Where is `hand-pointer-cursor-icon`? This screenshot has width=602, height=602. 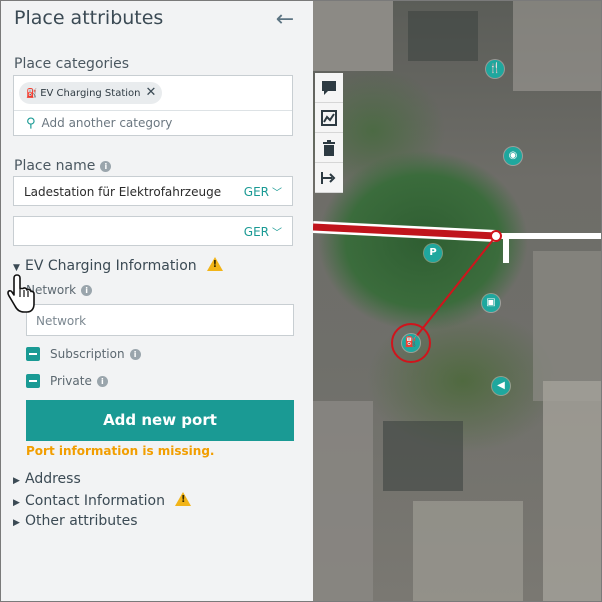
hand-pointer-cursor-icon is located at coordinates (21, 293).